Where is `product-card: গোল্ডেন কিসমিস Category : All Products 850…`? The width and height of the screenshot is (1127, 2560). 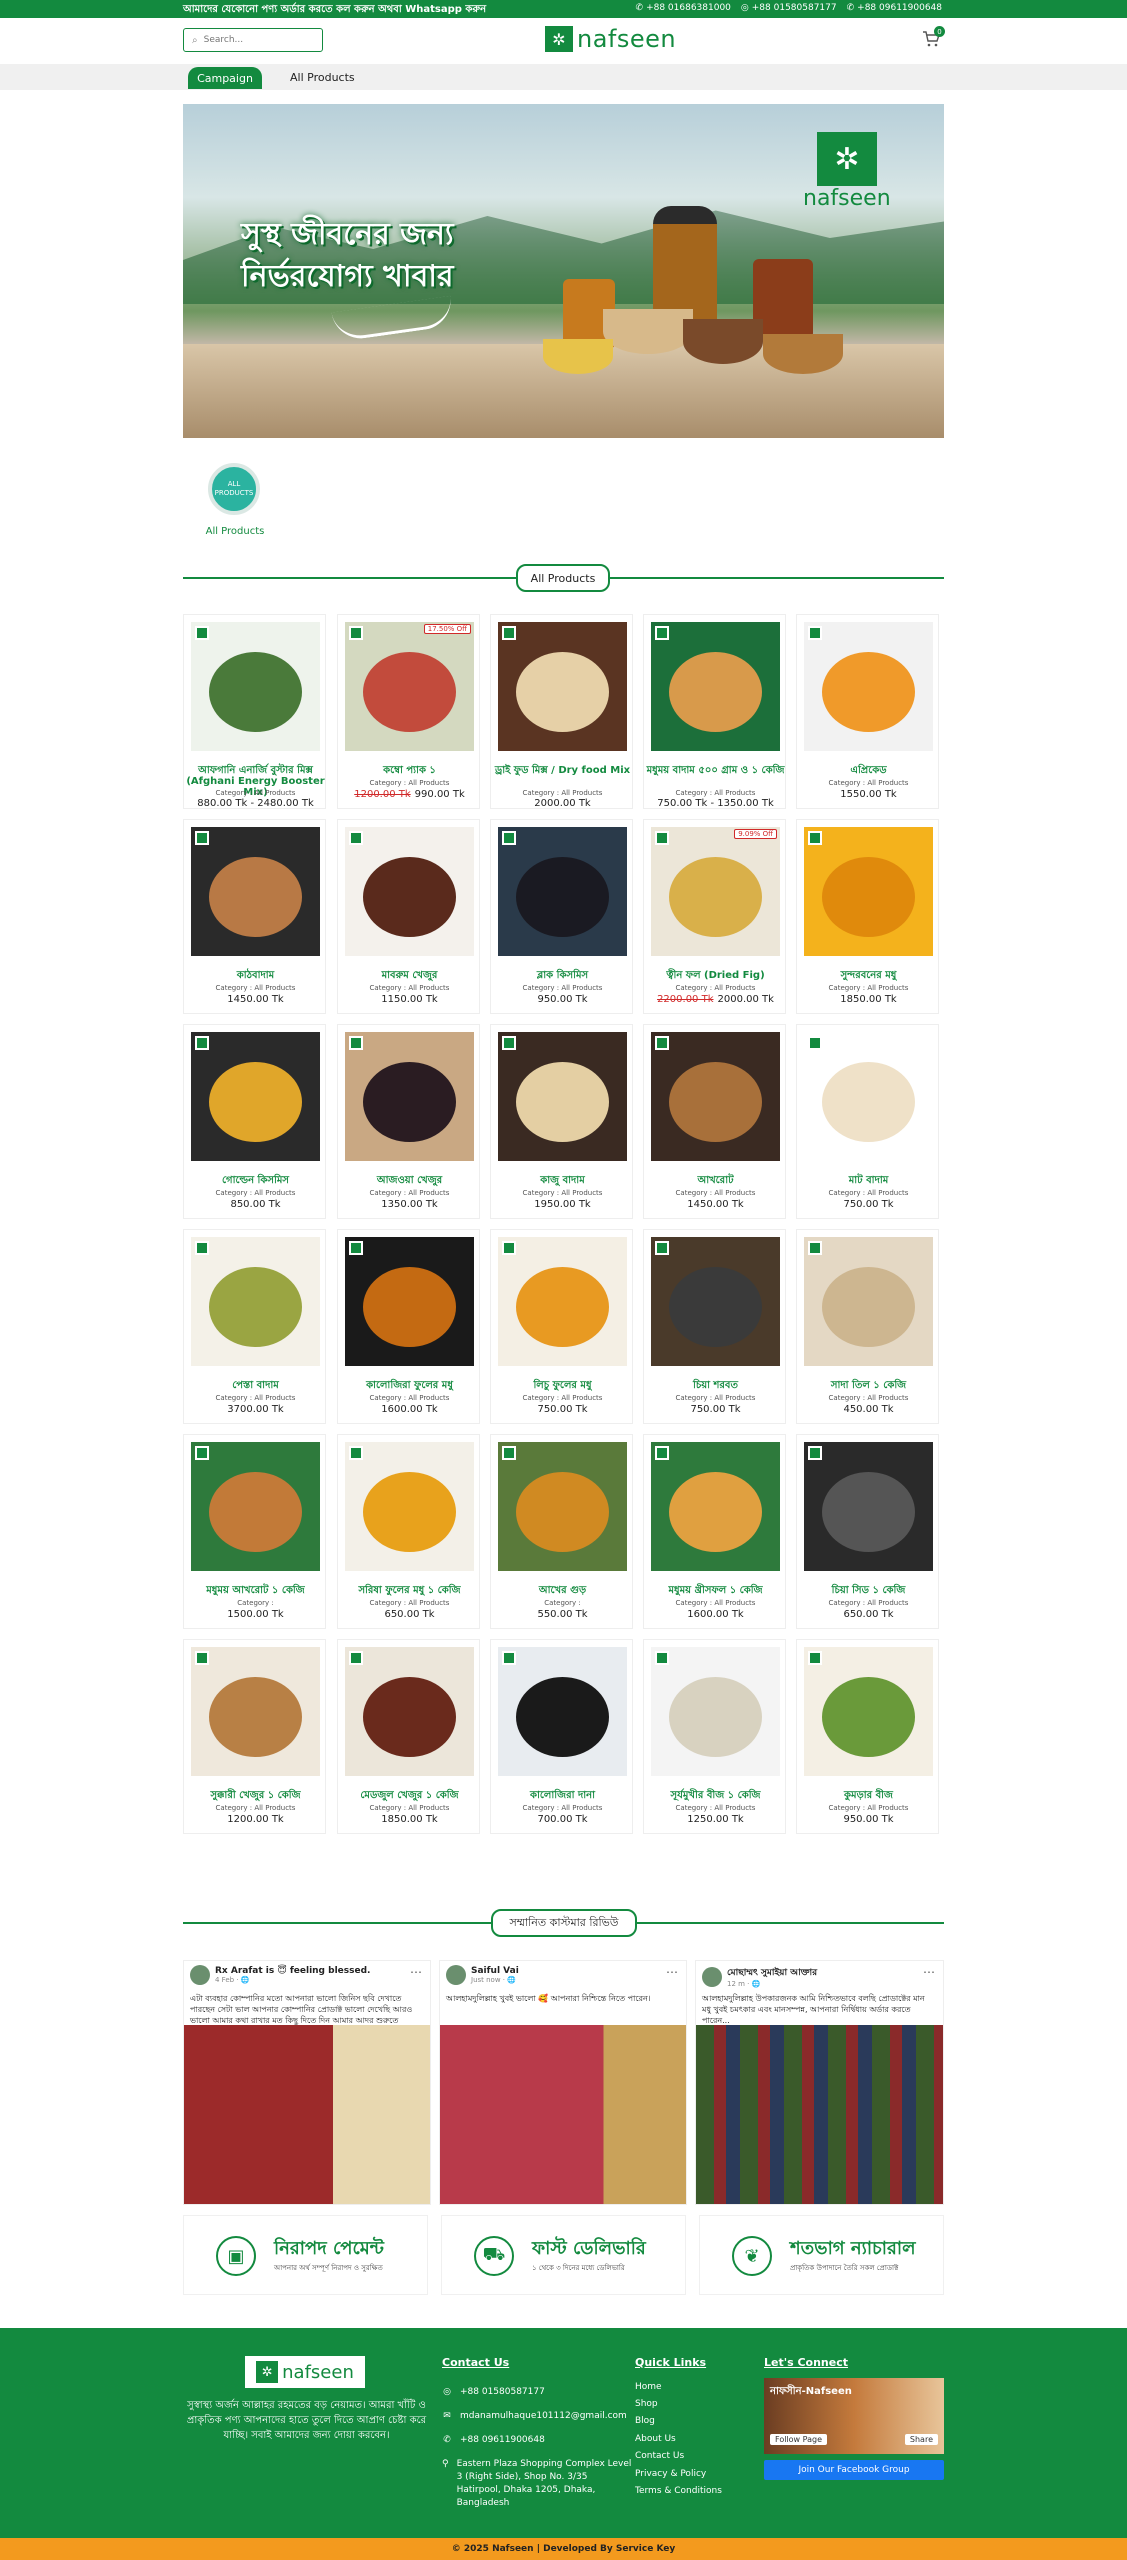 product-card: গোল্ডেন কিসমিস Category : All Products 850… is located at coordinates (254, 1121).